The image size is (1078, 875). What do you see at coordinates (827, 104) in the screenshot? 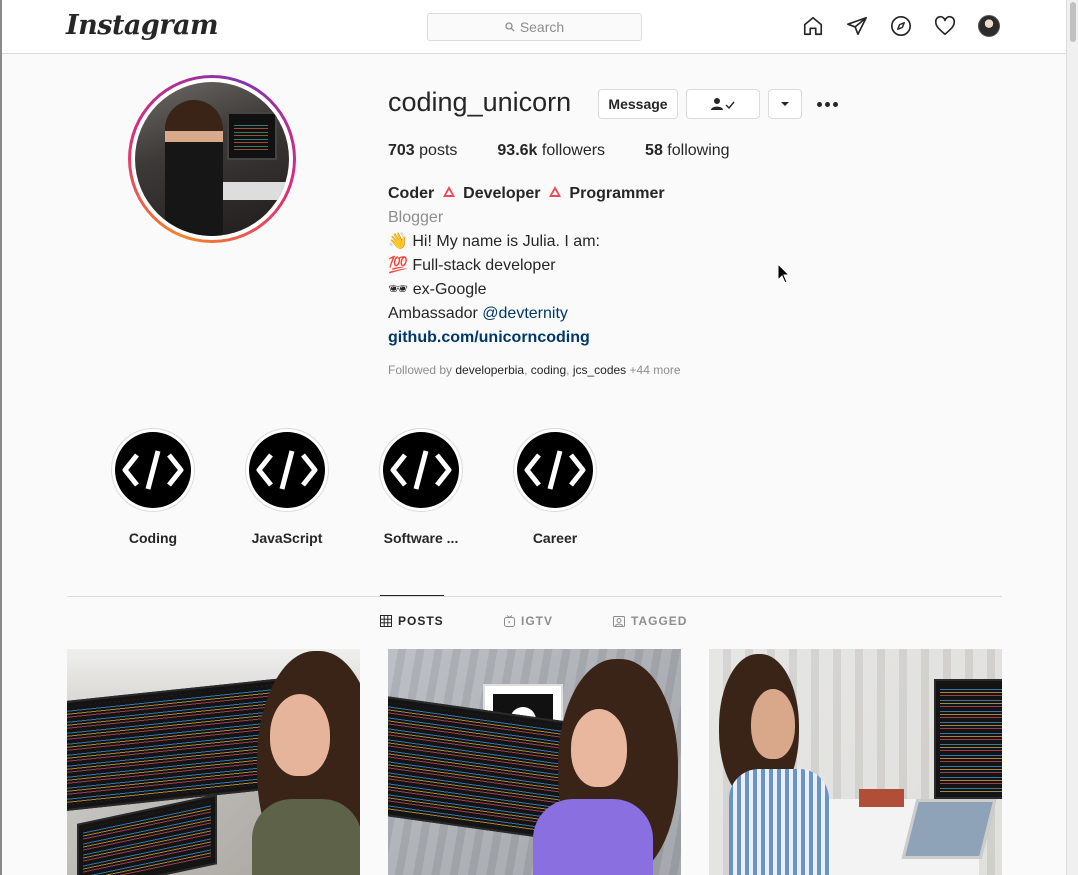
I see `more-options-icon` at bounding box center [827, 104].